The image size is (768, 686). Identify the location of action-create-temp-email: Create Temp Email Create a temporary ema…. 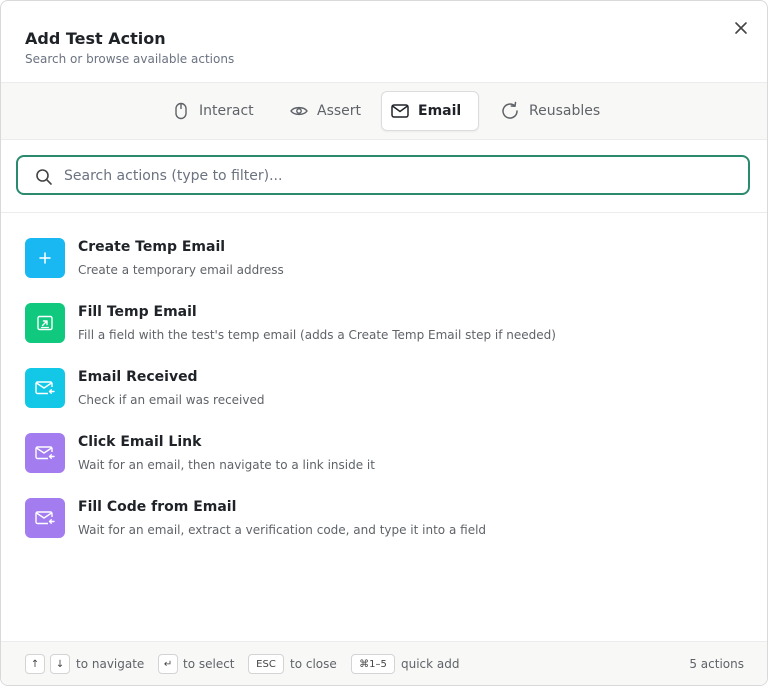
(385, 255).